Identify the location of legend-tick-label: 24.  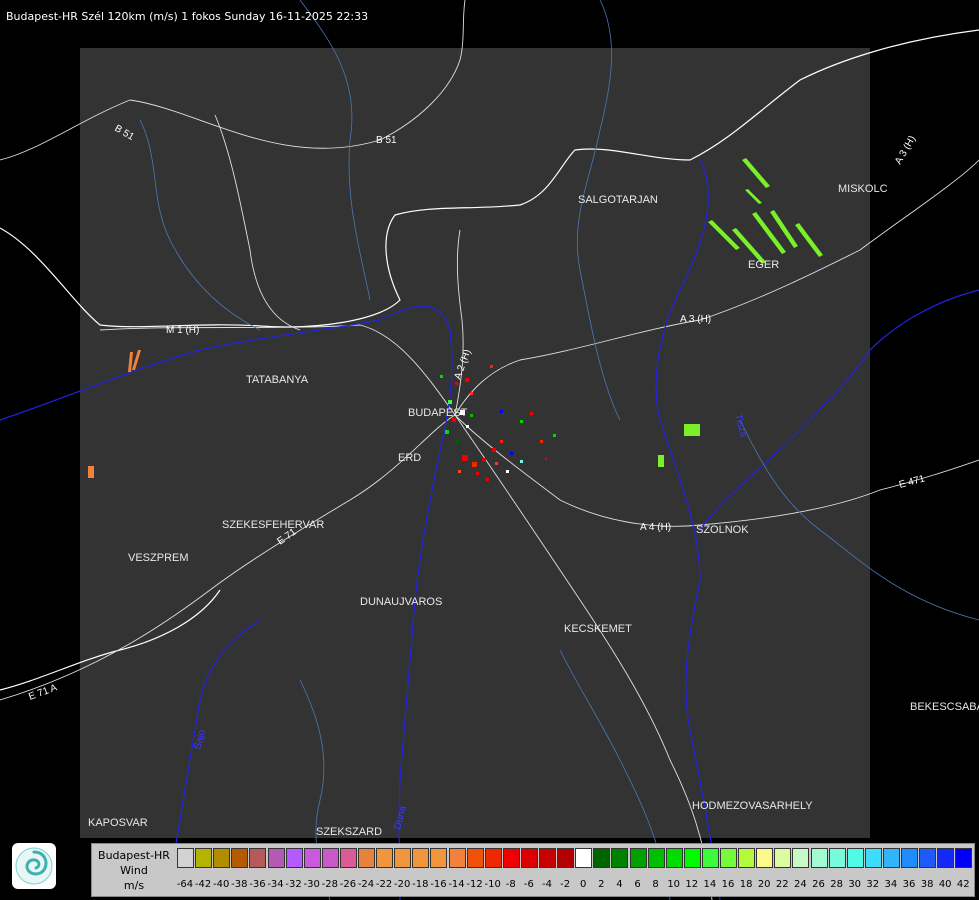
(800, 884).